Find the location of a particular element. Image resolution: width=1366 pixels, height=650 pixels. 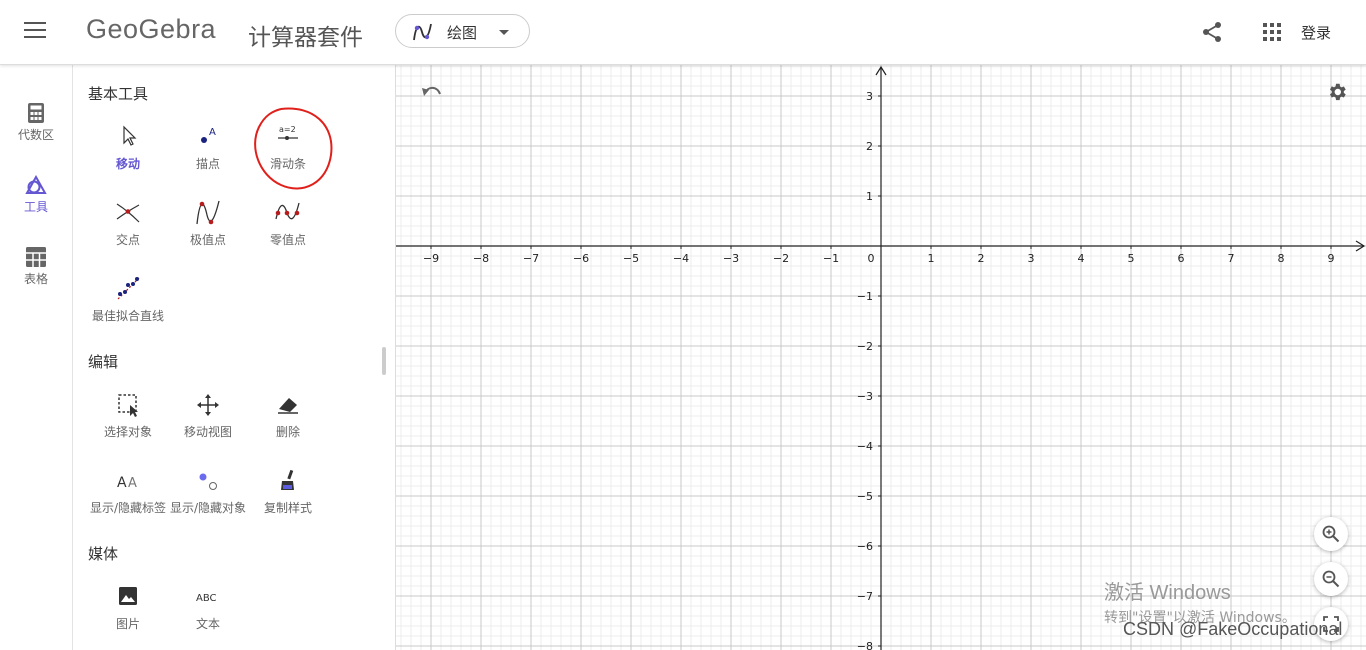

rail-item-tools: 工具 is located at coordinates (36, 203).